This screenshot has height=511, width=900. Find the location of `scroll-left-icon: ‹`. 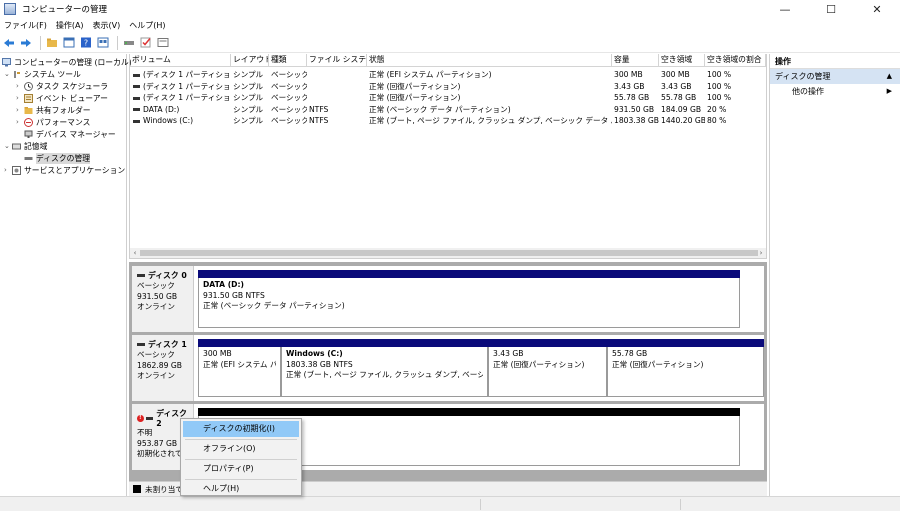

scroll-left-icon: ‹ is located at coordinates (135, 253).